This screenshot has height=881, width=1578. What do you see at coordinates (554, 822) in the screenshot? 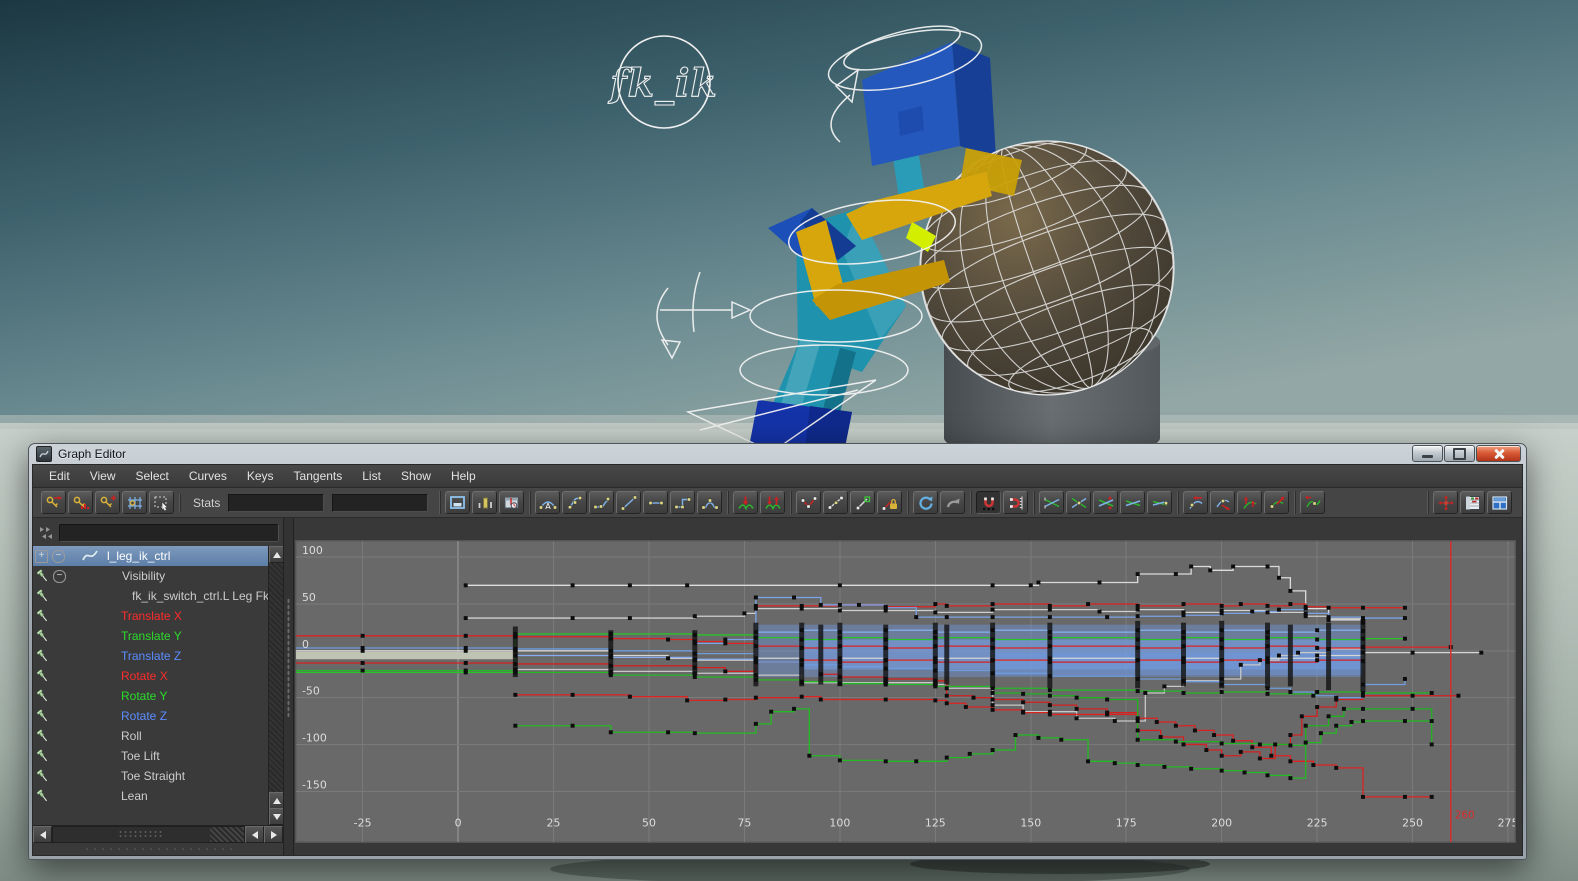
I see `svg-text: 25` at bounding box center [554, 822].